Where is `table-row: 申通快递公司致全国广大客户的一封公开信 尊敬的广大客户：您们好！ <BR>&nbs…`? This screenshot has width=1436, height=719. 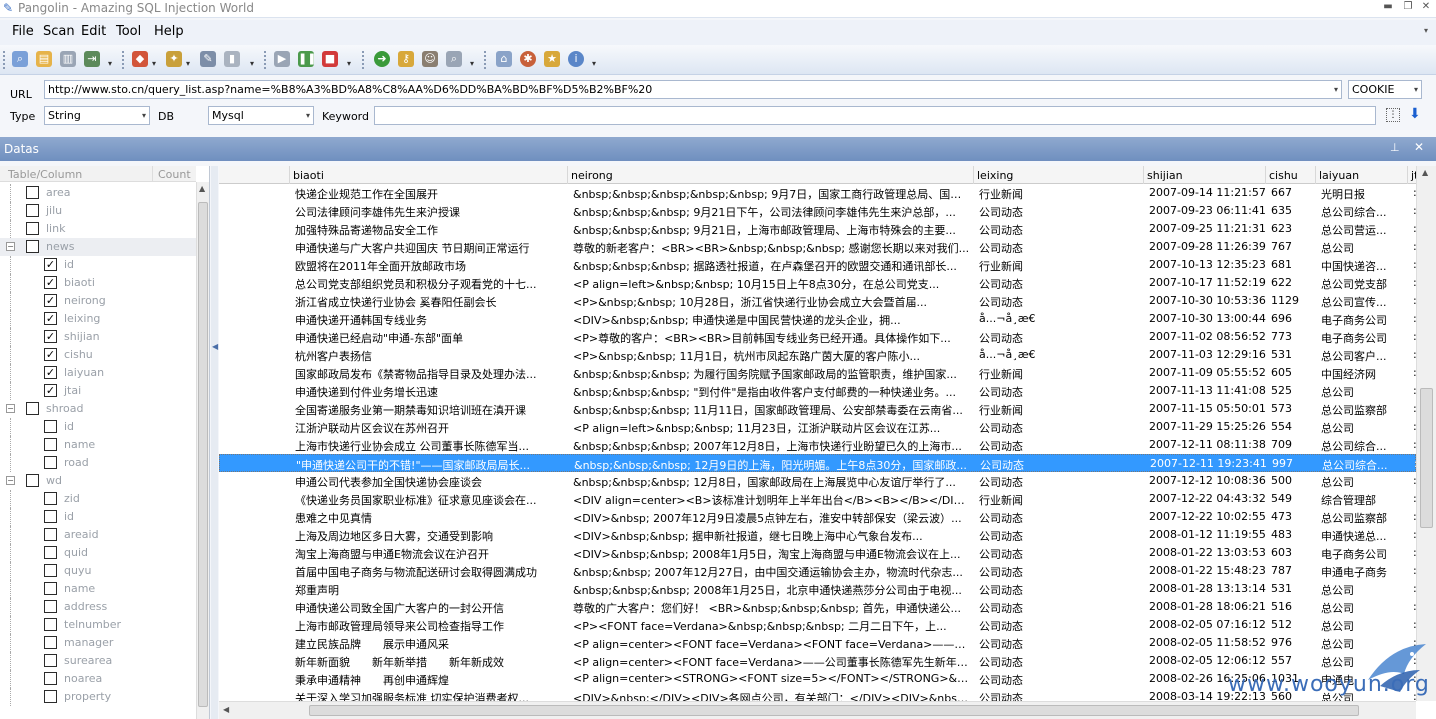 table-row: 申通快递公司致全国广大客户的一封公开信 尊敬的广大客户：您们好！ <BR>&nbs… is located at coordinates (818, 607).